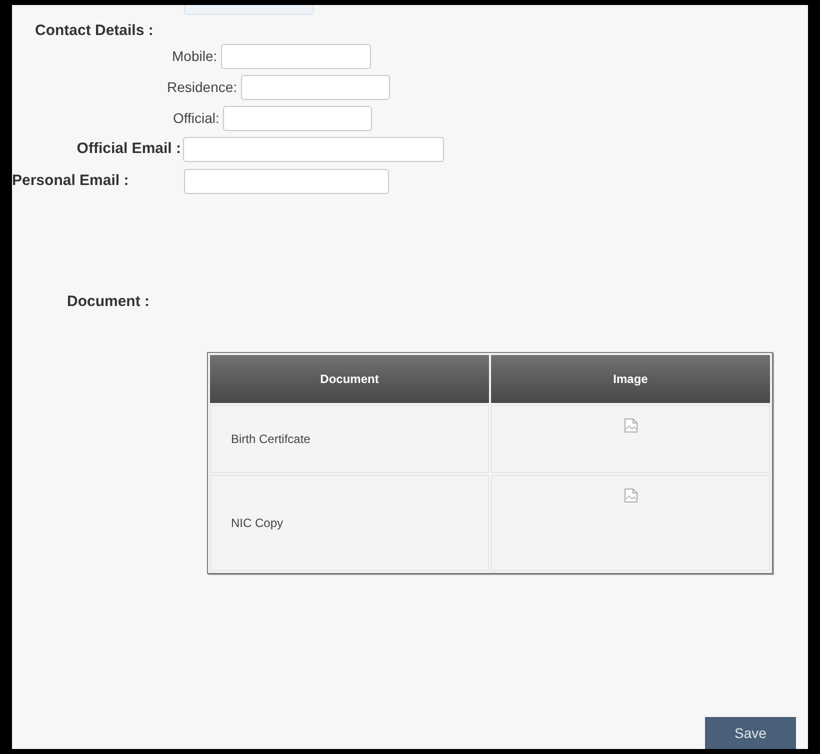 This screenshot has width=820, height=754. What do you see at coordinates (196, 118) in the screenshot?
I see `field-label: Official:` at bounding box center [196, 118].